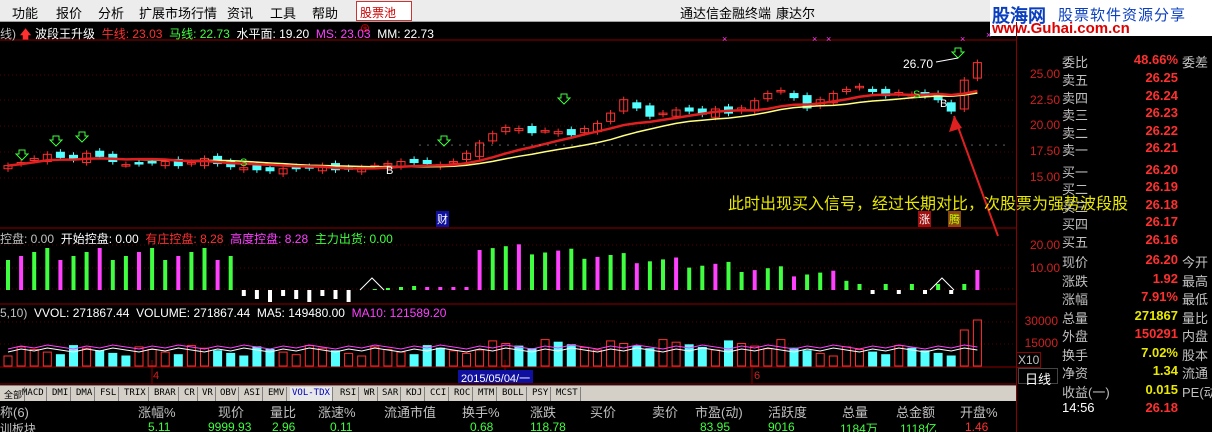 The width and height of the screenshot is (1212, 432). Describe the element at coordinates (277, 394) in the screenshot. I see `tab-emv: EMV` at that location.